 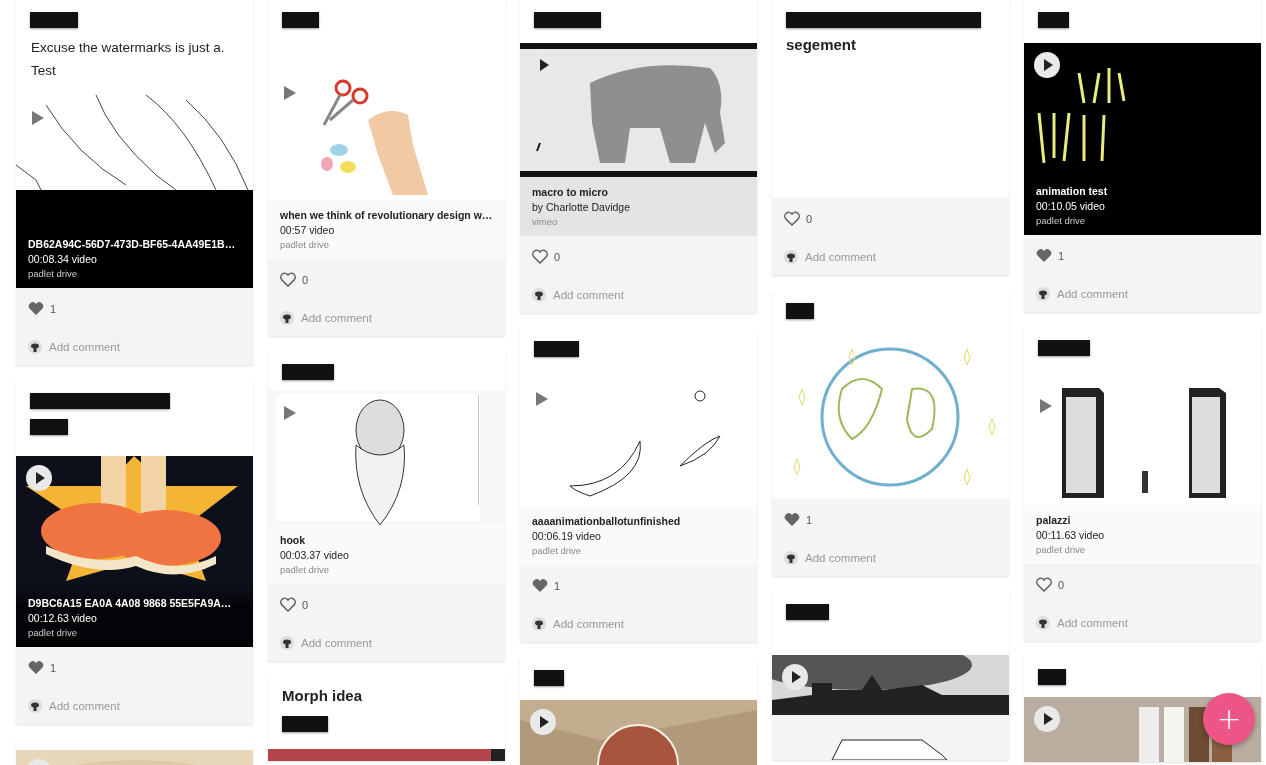 What do you see at coordinates (315, 555) in the screenshot?
I see `video-meta: 00:03.37 video` at bounding box center [315, 555].